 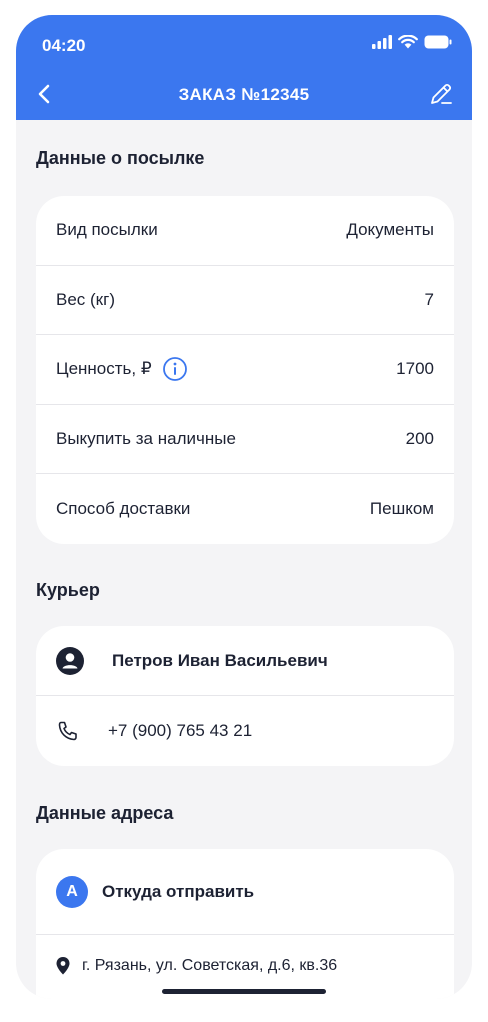 I want to click on courier-phone: +7 (900) 765 43 21, so click(x=180, y=731).